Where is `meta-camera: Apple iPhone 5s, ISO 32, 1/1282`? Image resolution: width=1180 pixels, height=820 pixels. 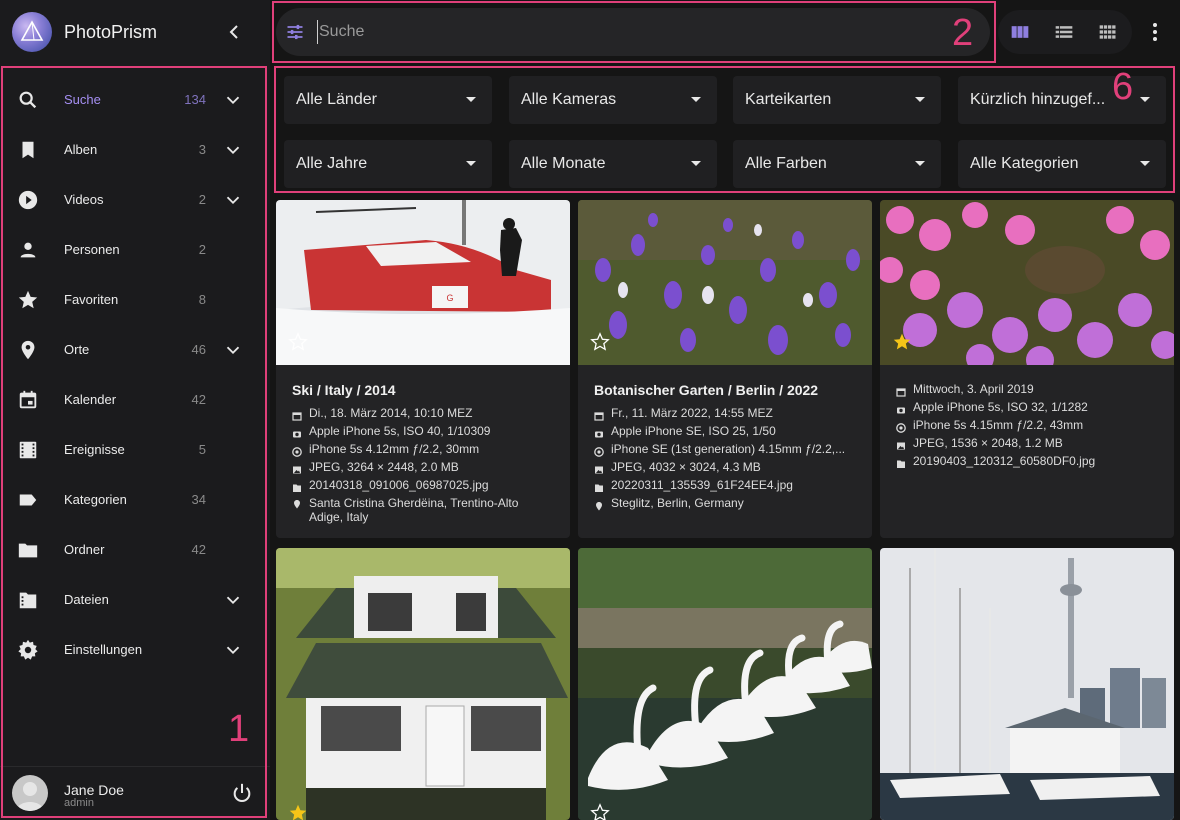
meta-camera: Apple iPhone 5s, ISO 32, 1/1282 is located at coordinates (1027, 407).